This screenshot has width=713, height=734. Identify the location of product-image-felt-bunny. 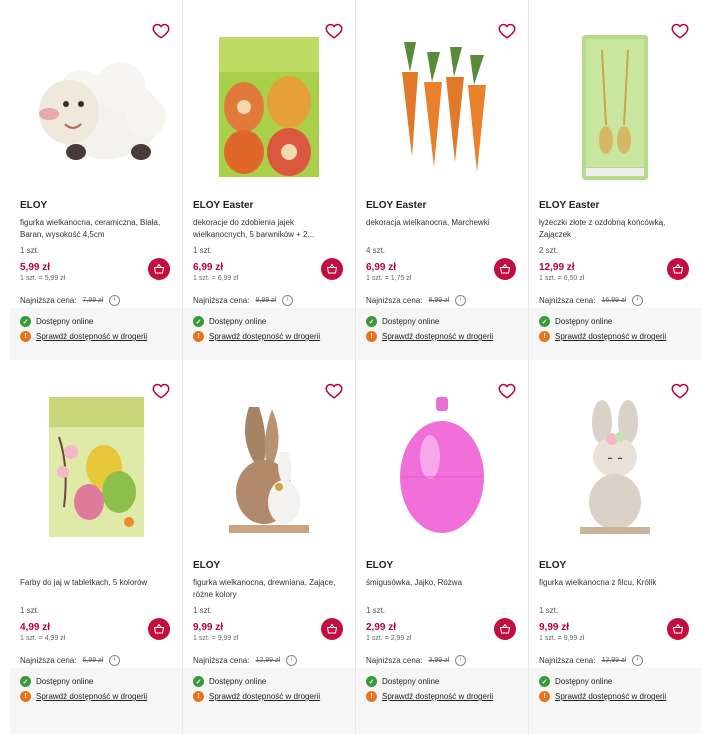
(615, 467).